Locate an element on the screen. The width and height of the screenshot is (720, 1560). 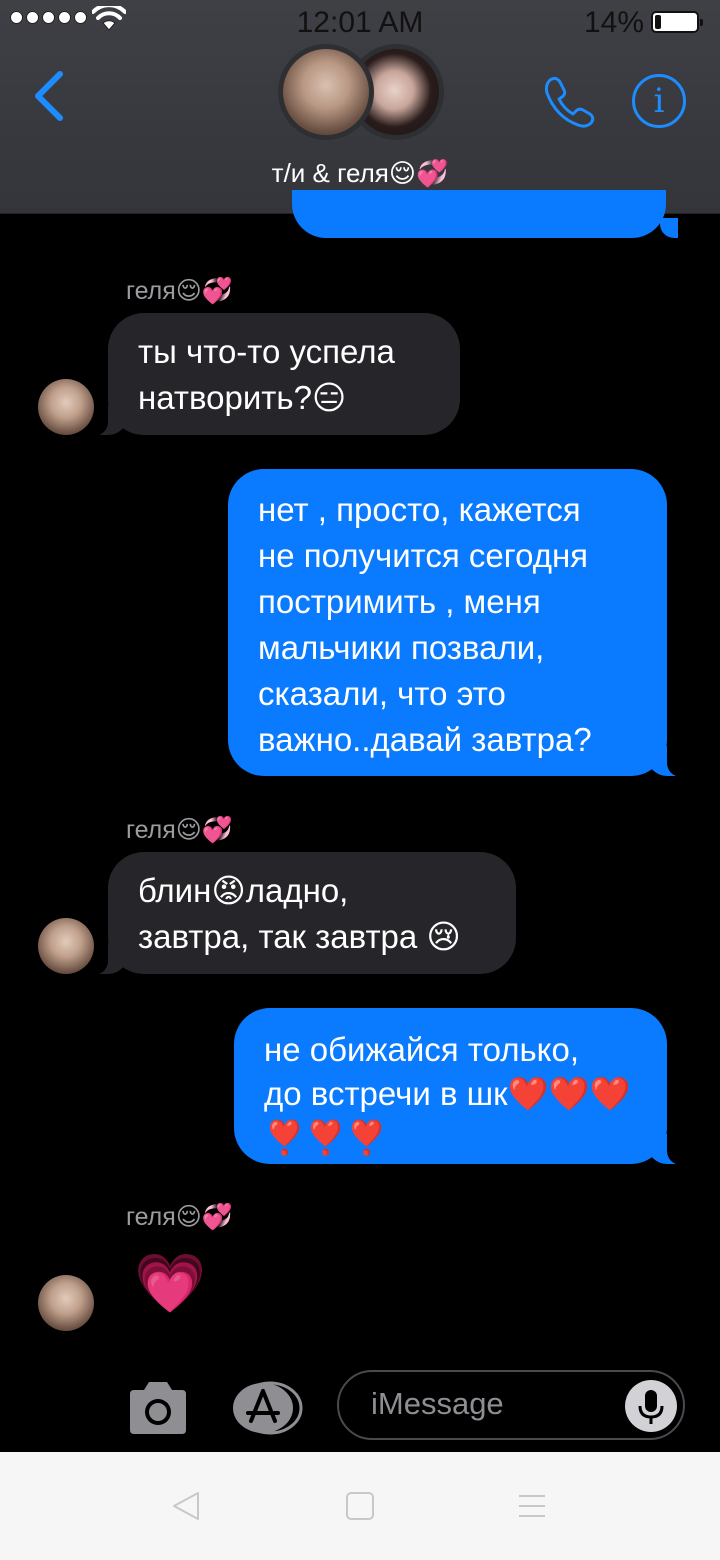
battery-percent: 14% is located at coordinates (614, 22).